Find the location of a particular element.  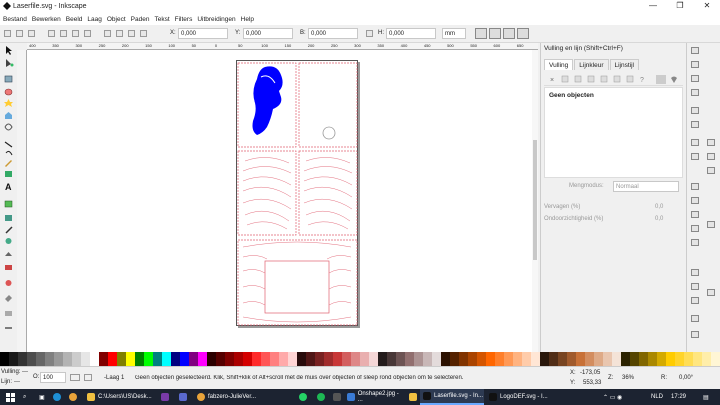

align-icon is located at coordinates (695, 334).